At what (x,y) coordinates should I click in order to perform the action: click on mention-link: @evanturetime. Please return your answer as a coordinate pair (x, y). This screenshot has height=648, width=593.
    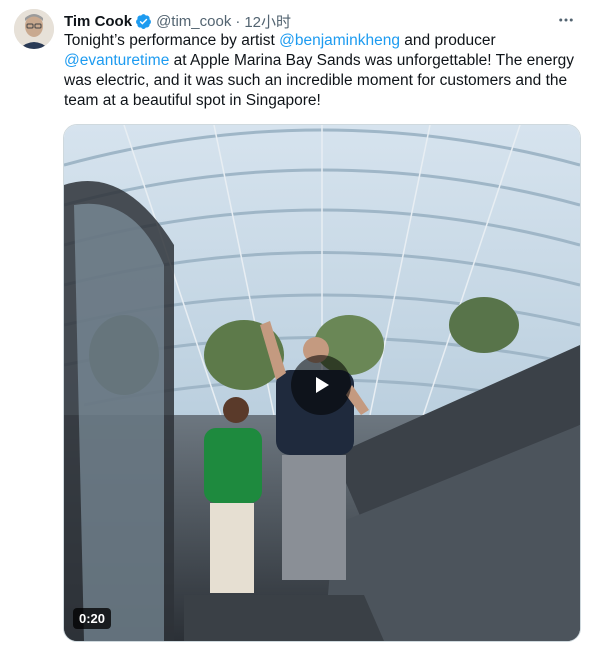
    Looking at the image, I should click on (116, 60).